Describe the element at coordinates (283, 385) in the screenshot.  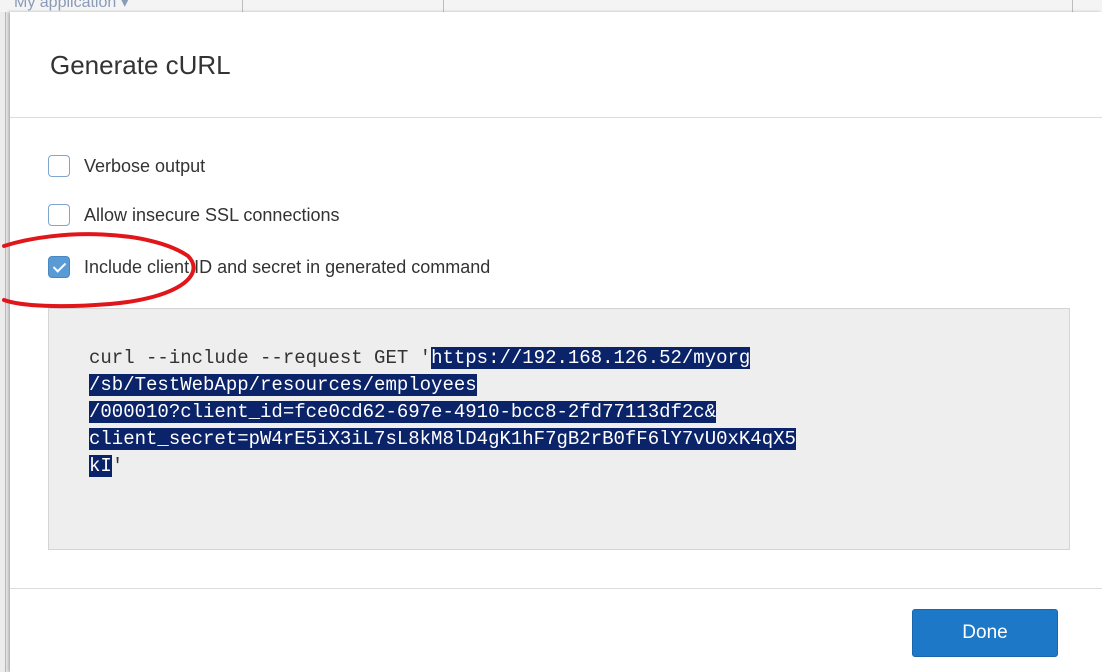
I see `command-line: /sb/TestWebApp/resources/employees` at that location.